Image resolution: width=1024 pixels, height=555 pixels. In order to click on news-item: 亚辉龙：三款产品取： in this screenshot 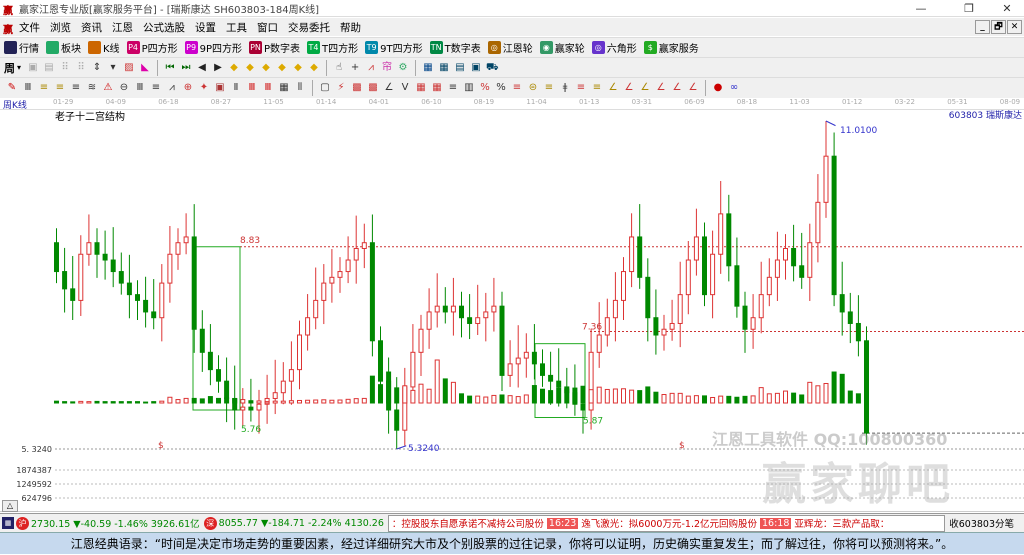, I will do `click(841, 523)`.